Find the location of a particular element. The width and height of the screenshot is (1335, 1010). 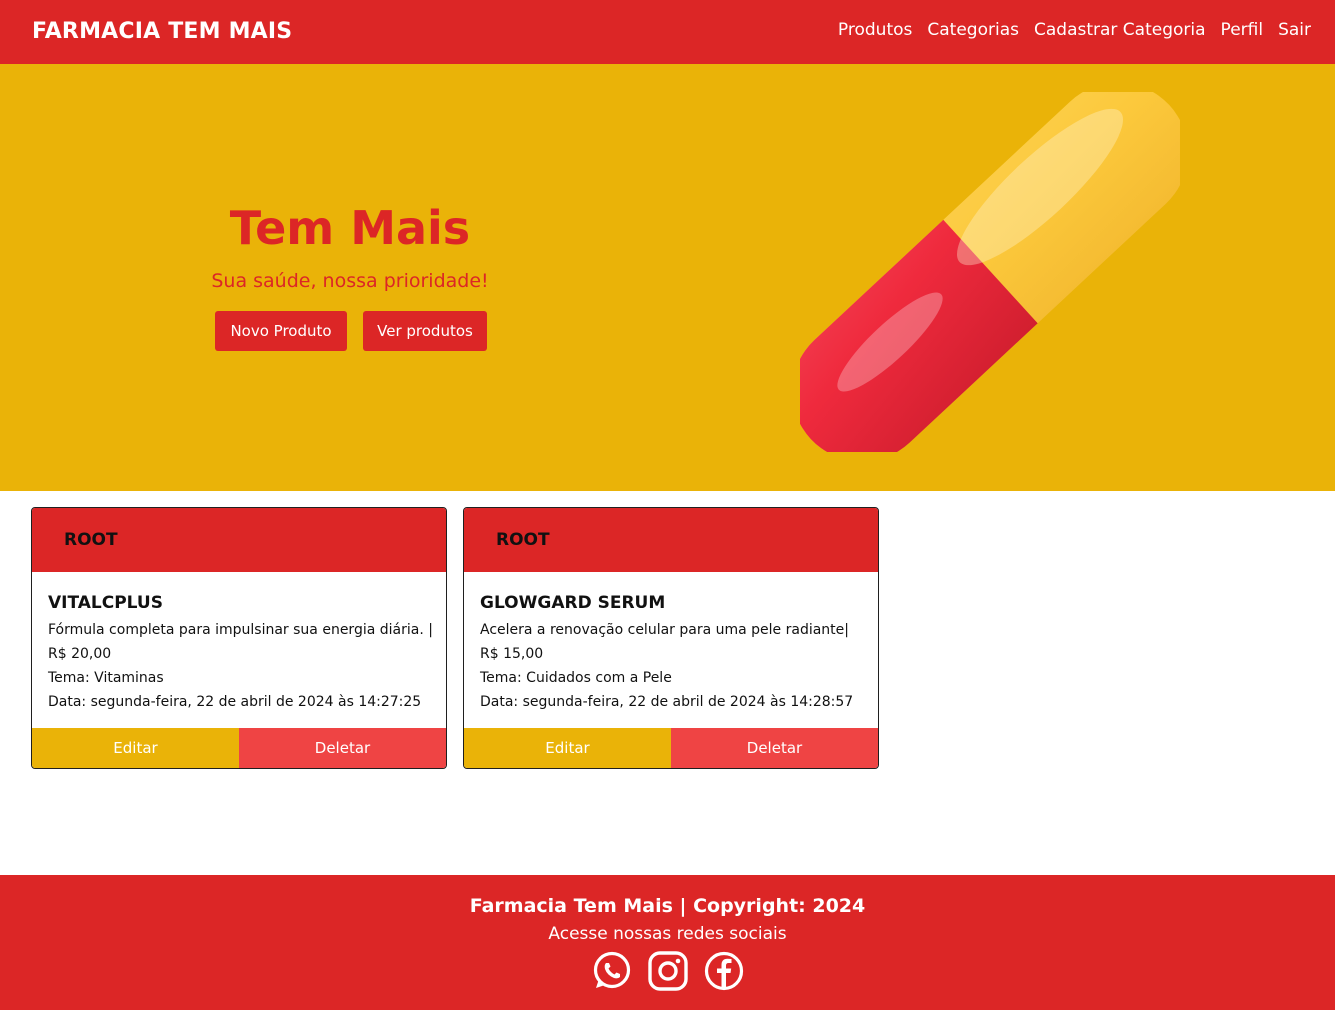

instagram-icon is located at coordinates (668, 971).